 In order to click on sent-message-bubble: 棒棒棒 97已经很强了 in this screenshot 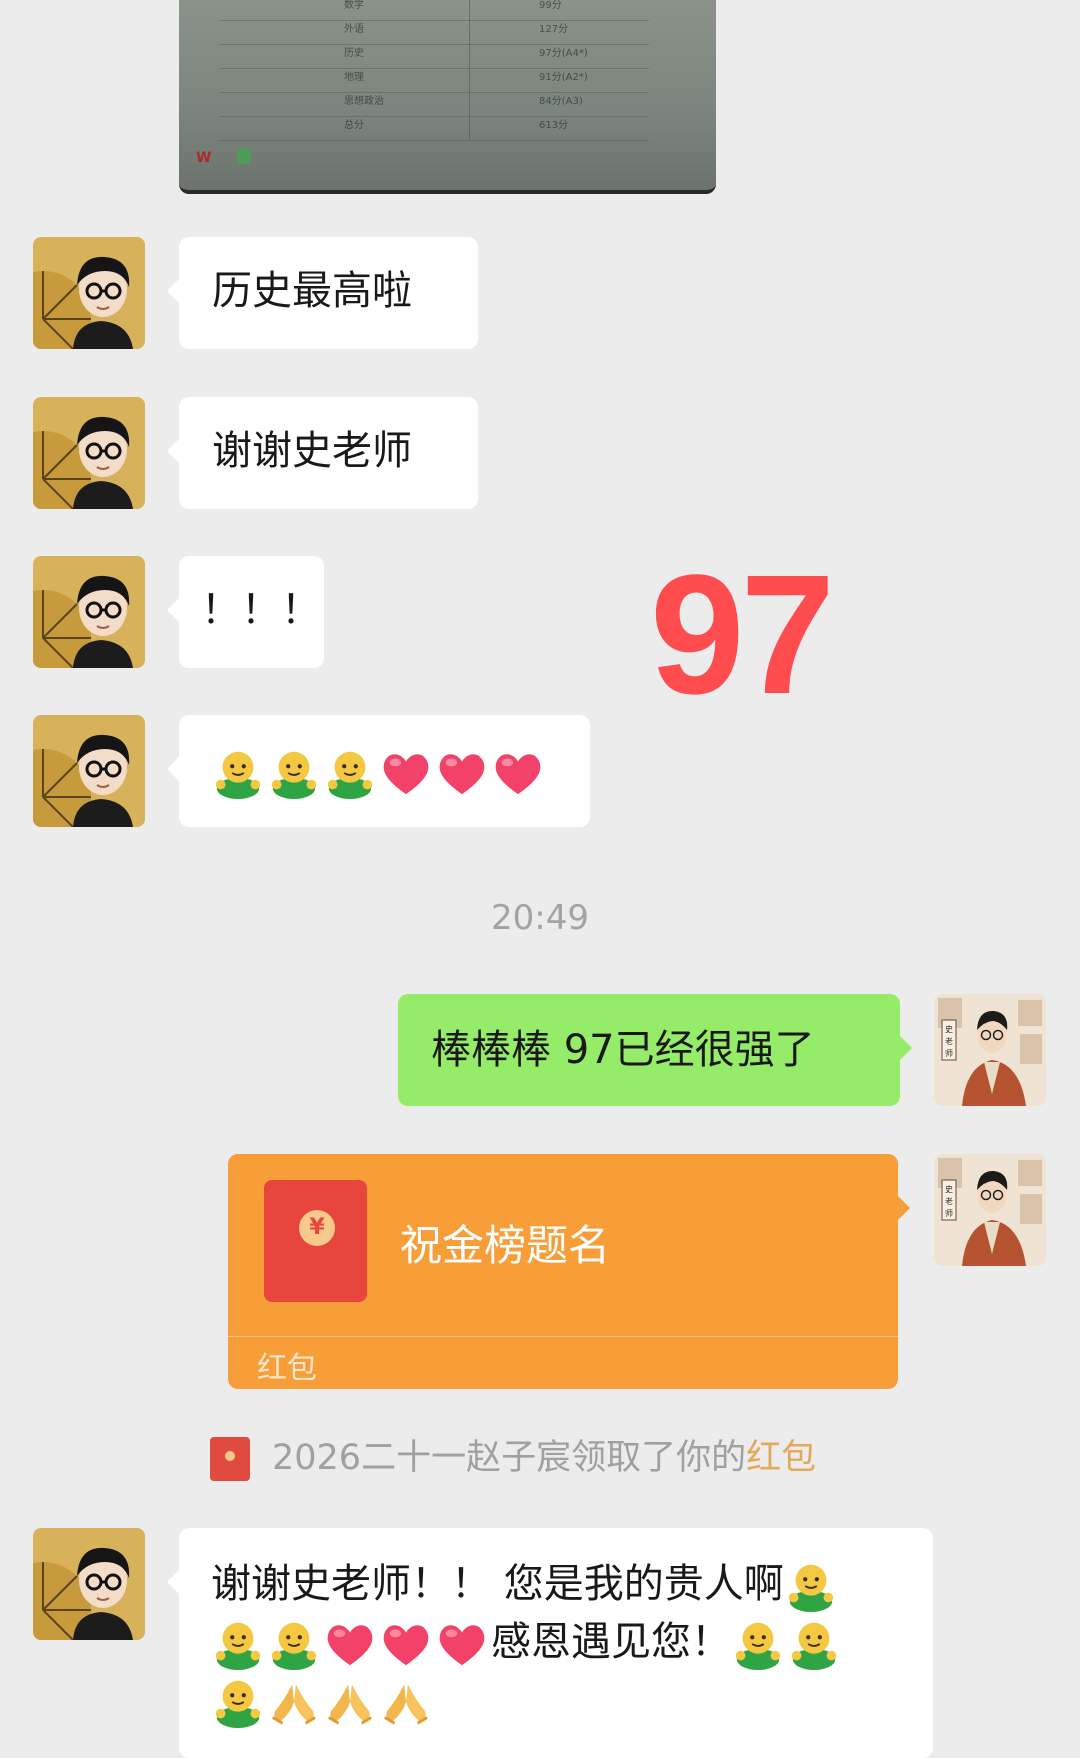, I will do `click(655, 1050)`.